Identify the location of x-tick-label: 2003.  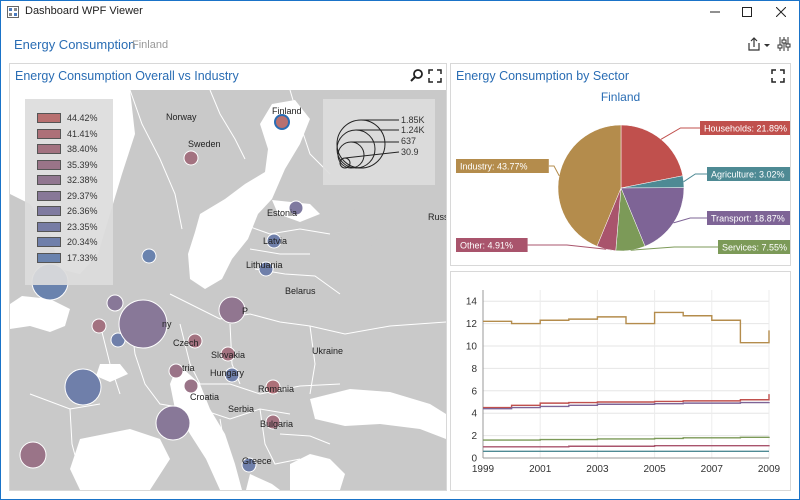
(597, 469).